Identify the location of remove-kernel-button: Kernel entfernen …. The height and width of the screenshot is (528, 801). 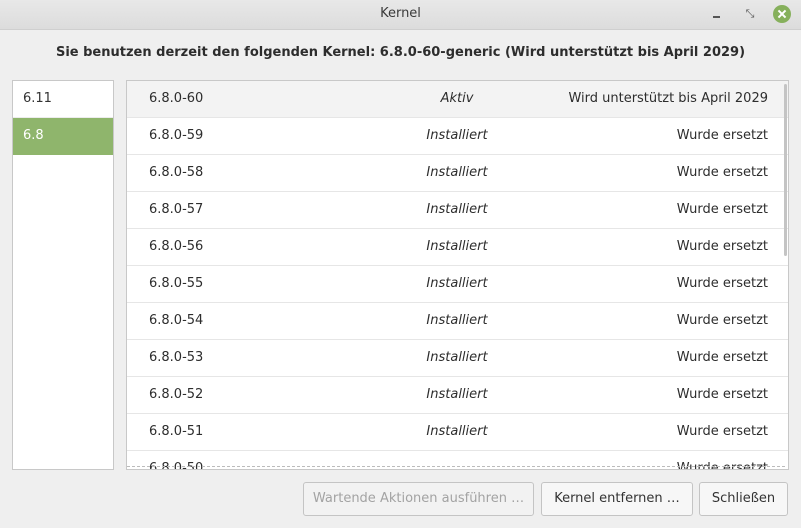
(617, 499).